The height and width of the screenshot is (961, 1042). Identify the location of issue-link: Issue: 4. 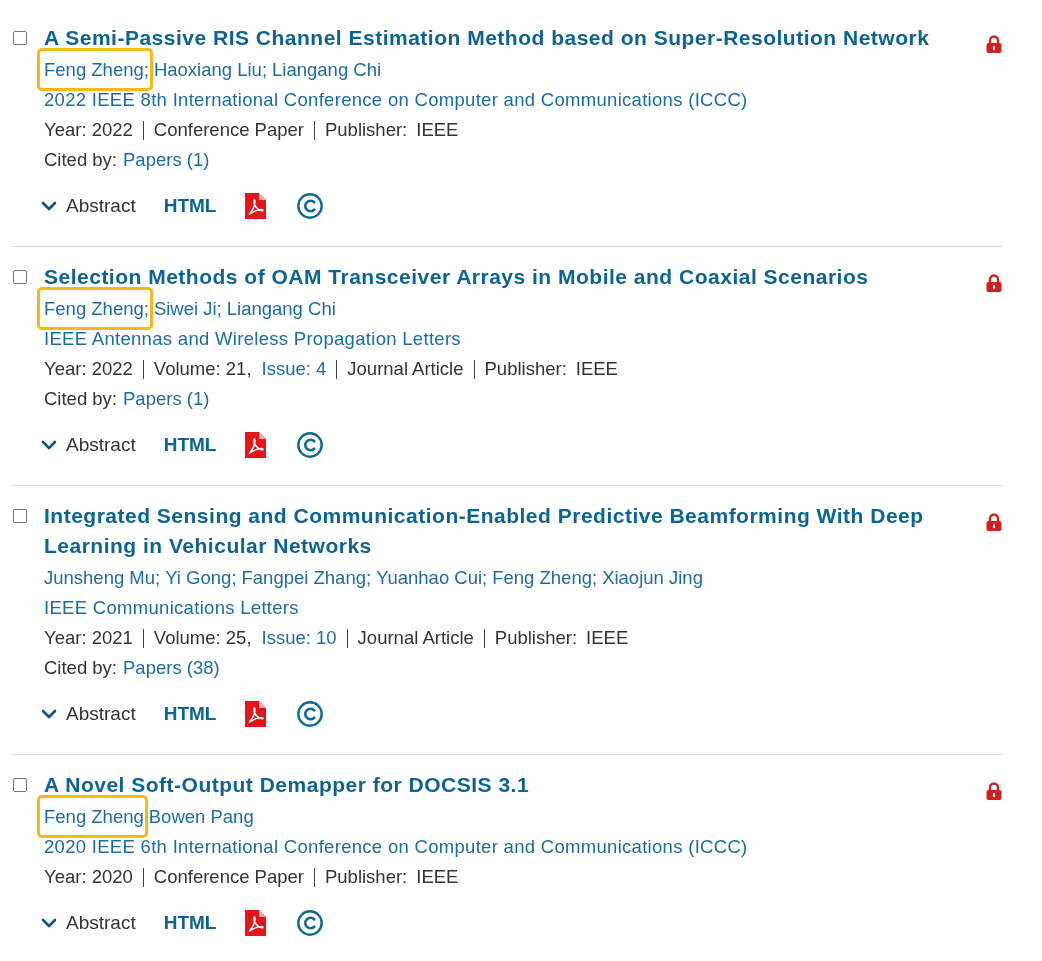
(294, 368).